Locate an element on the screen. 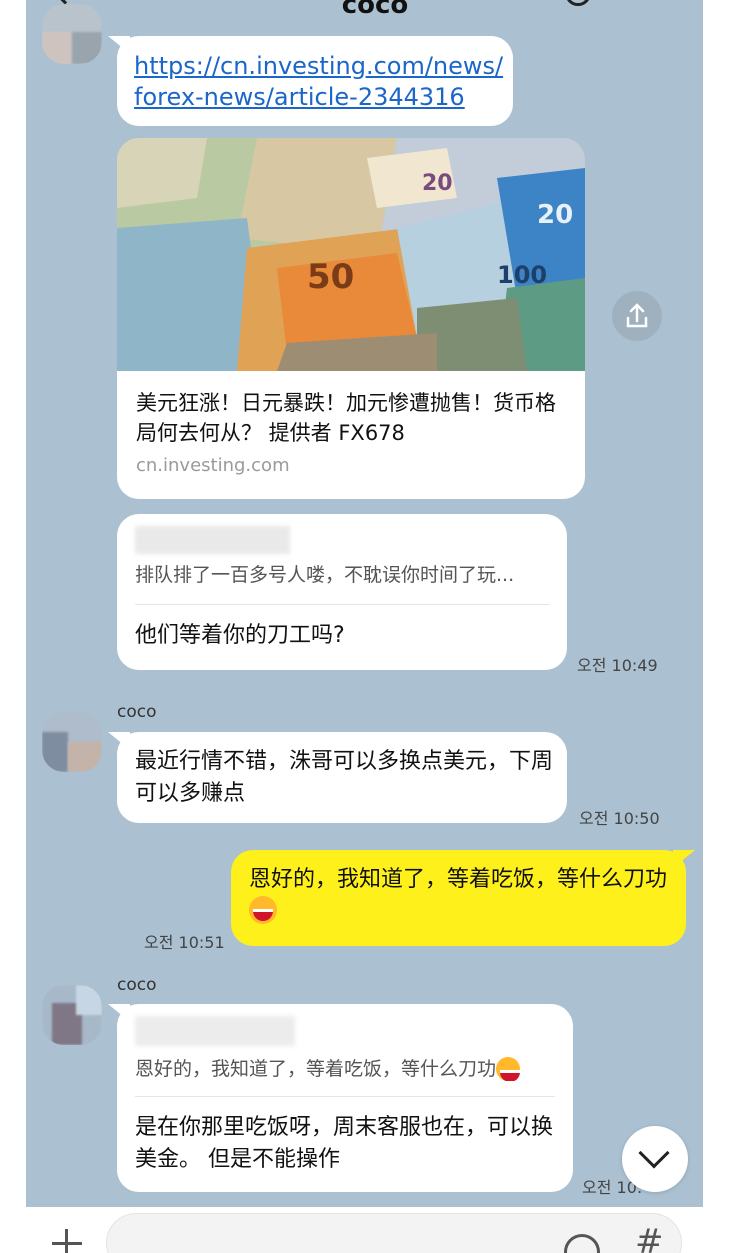 The width and height of the screenshot is (750, 1253). my-message-bubble: 恩好的，我知道了，等着吃饭，等什么刀功 is located at coordinates (458, 898).